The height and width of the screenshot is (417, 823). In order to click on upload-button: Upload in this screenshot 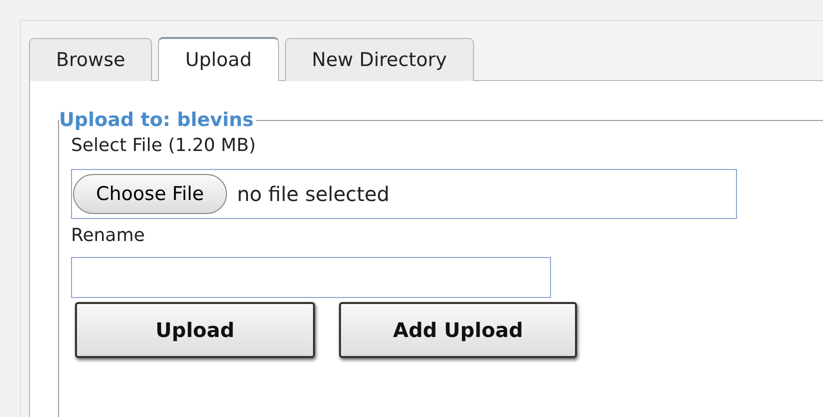, I will do `click(195, 330)`.